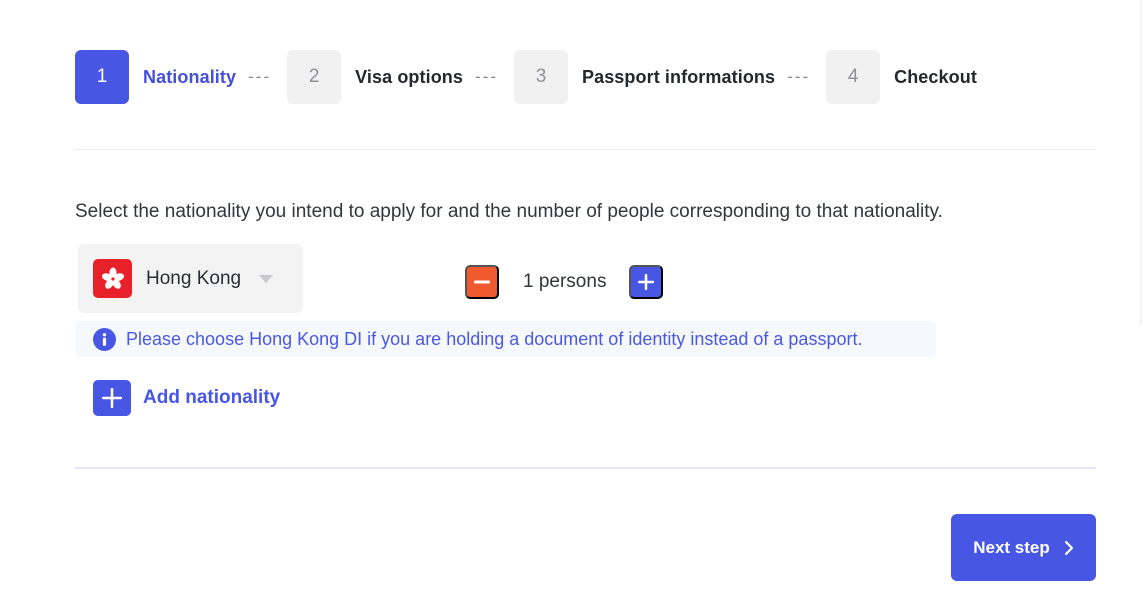  What do you see at coordinates (1141, 162) in the screenshot?
I see `scrollbar` at bounding box center [1141, 162].